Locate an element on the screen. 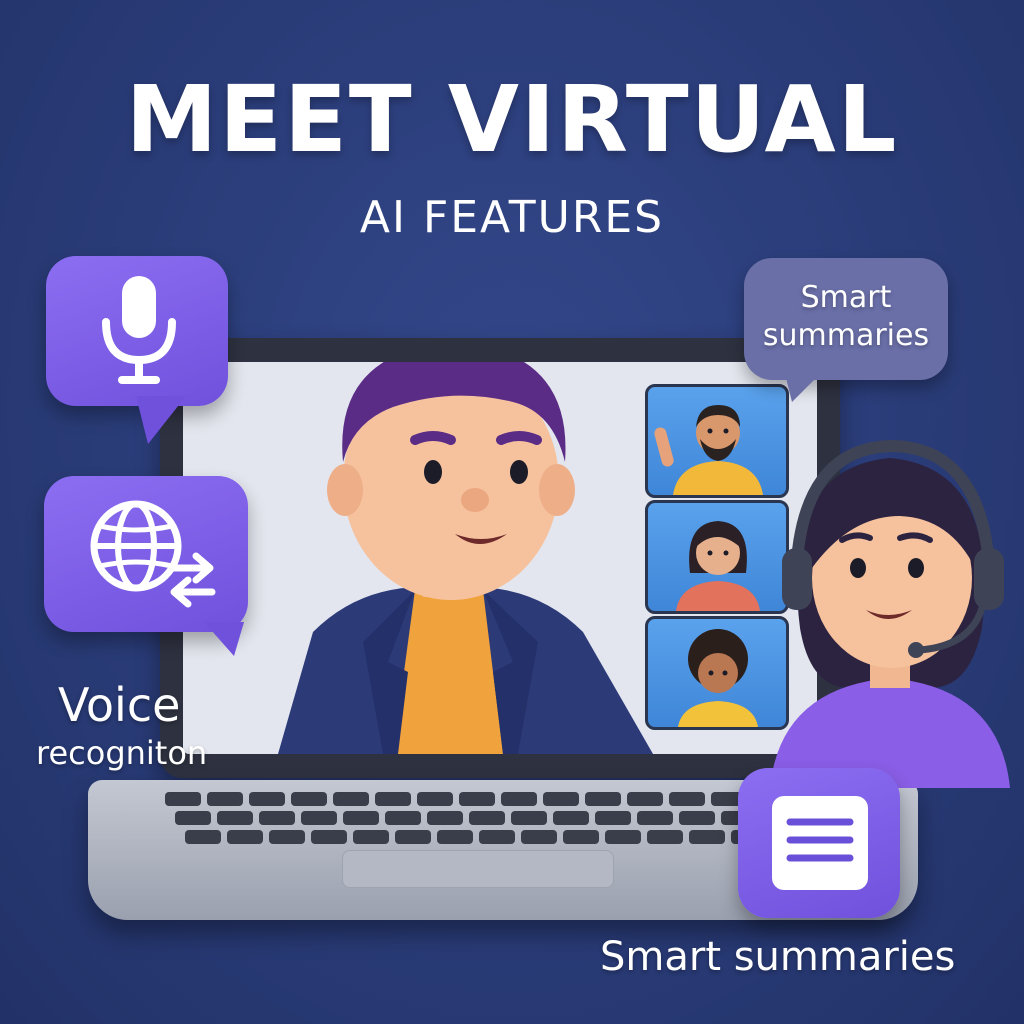 Image resolution: width=1024 pixels, height=1024 pixels. voice-sublabel: recogniton is located at coordinates (122, 753).